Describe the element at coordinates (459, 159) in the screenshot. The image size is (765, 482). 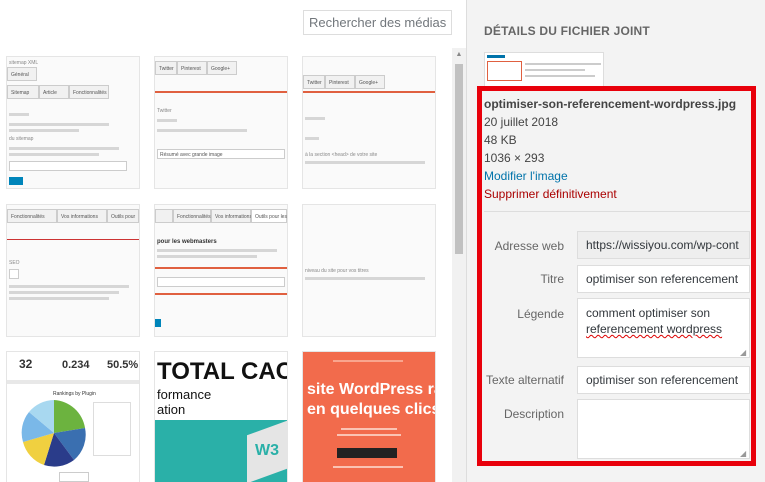
I see `scrollbar-thumb` at that location.